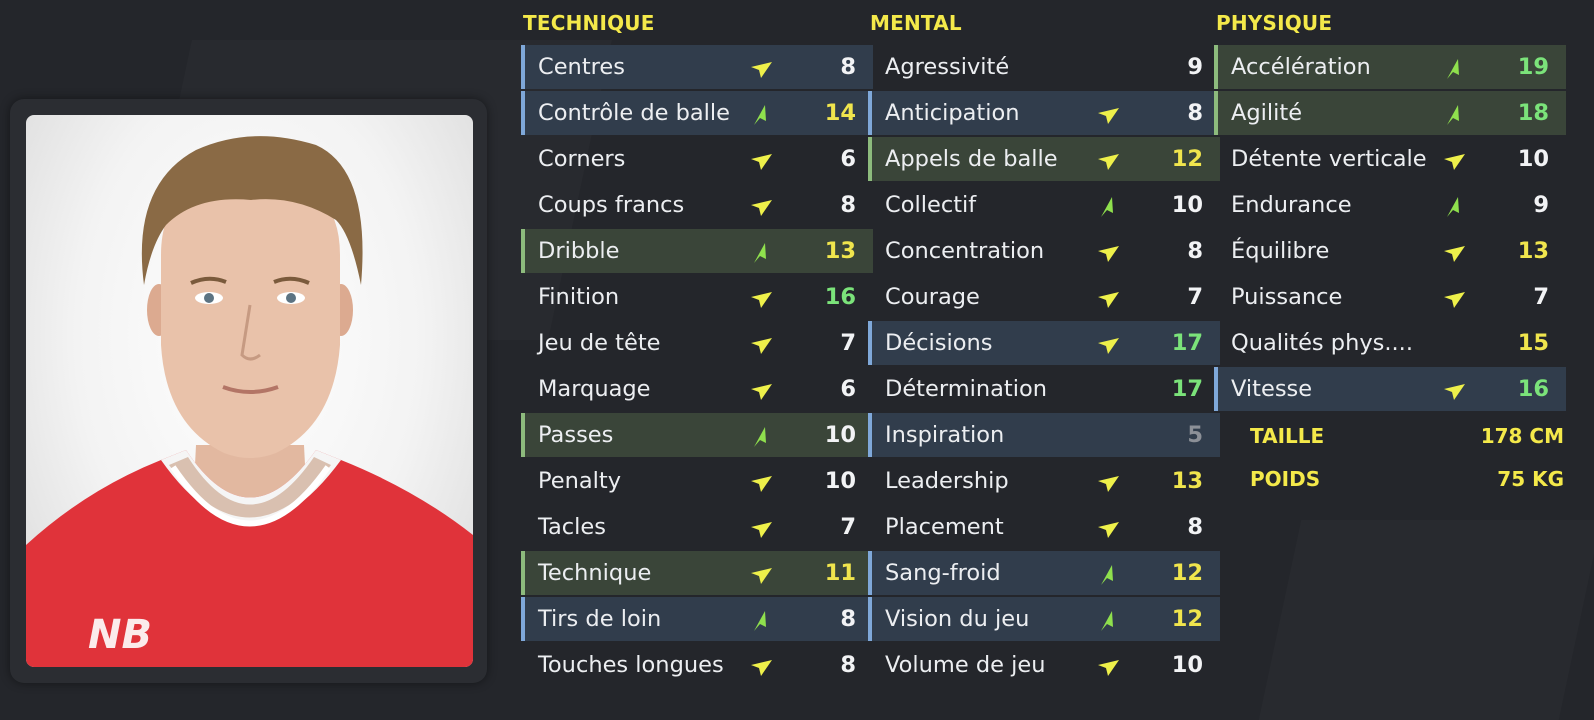  Describe the element at coordinates (1274, 23) in the screenshot. I see `column-title-physique: PHYSIQUE` at that location.